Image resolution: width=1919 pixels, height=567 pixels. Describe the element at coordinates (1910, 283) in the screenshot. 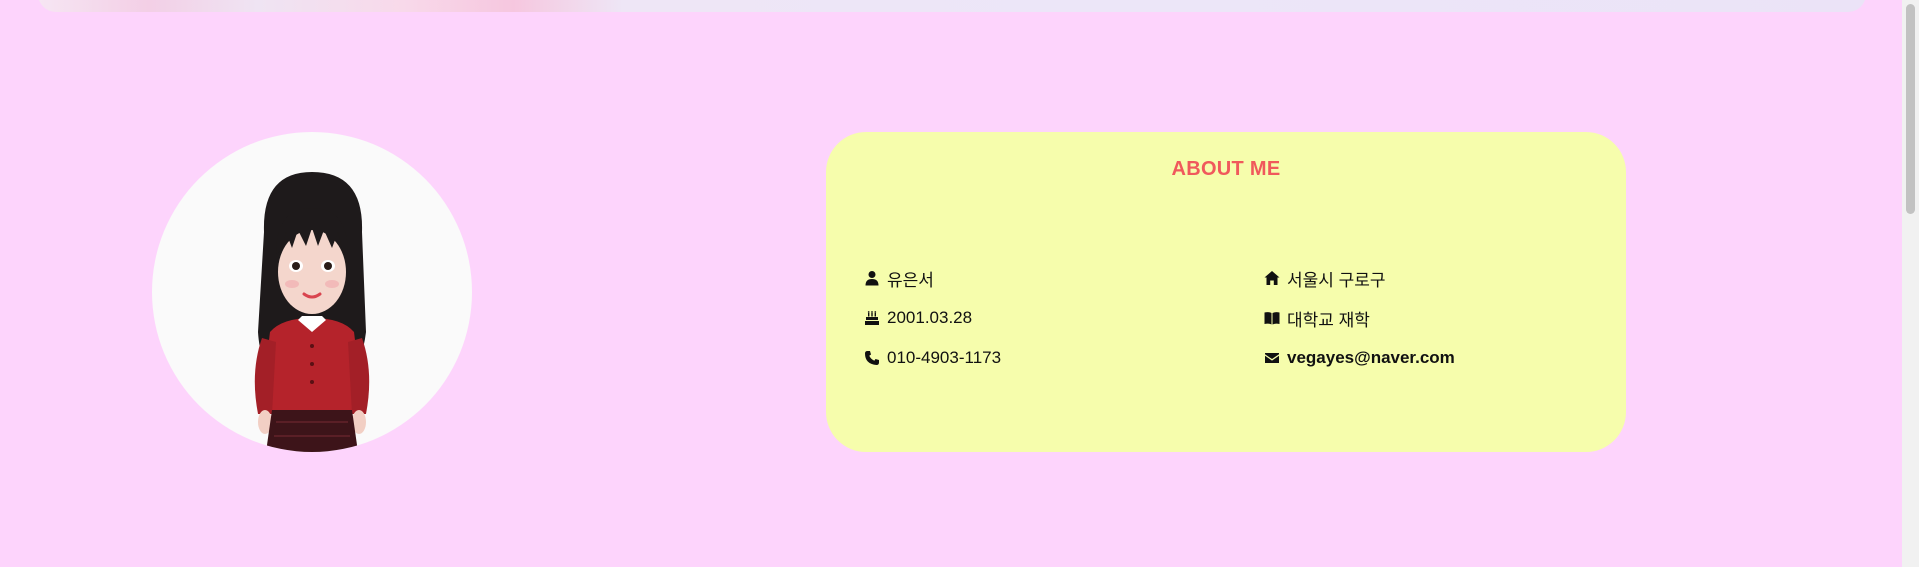

I see `page-scrollbar` at that location.